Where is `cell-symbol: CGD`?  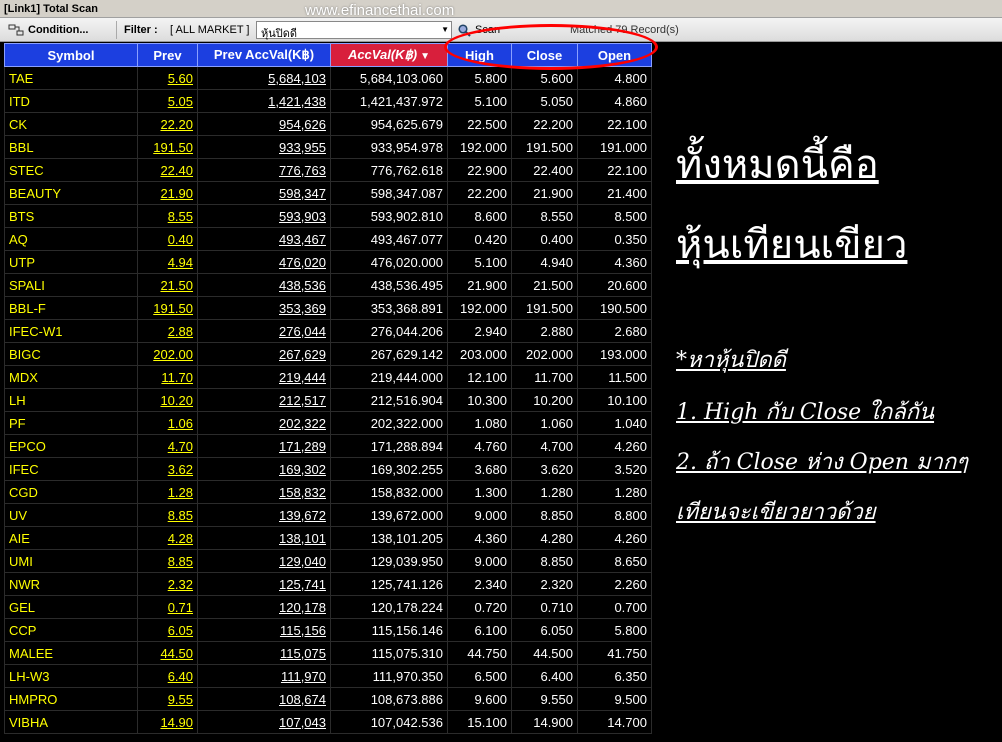
cell-symbol: CGD is located at coordinates (71, 492).